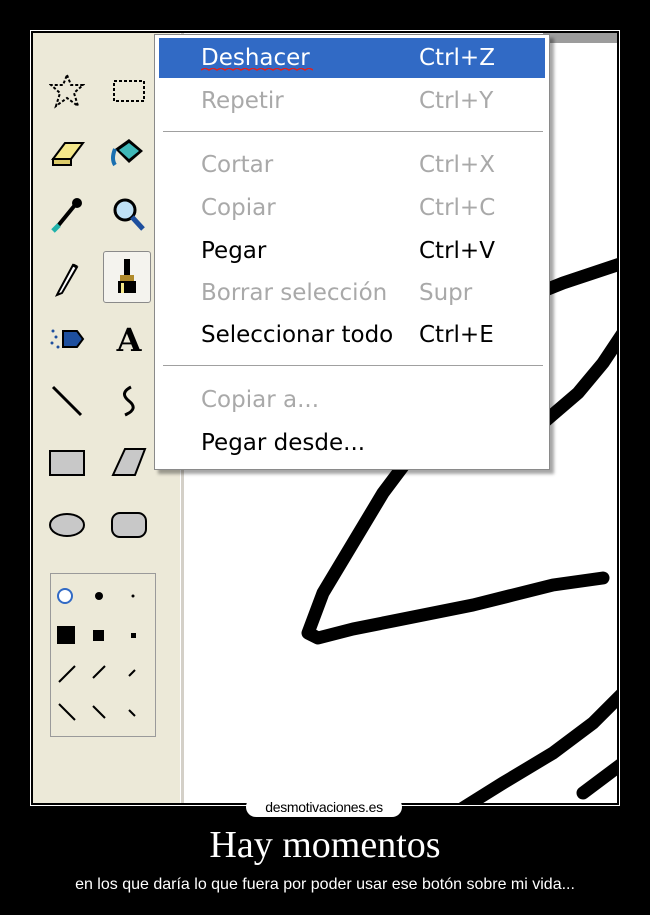 This screenshot has height=915, width=650. What do you see at coordinates (238, 208) in the screenshot?
I see `menu-item-label: Copiar` at bounding box center [238, 208].